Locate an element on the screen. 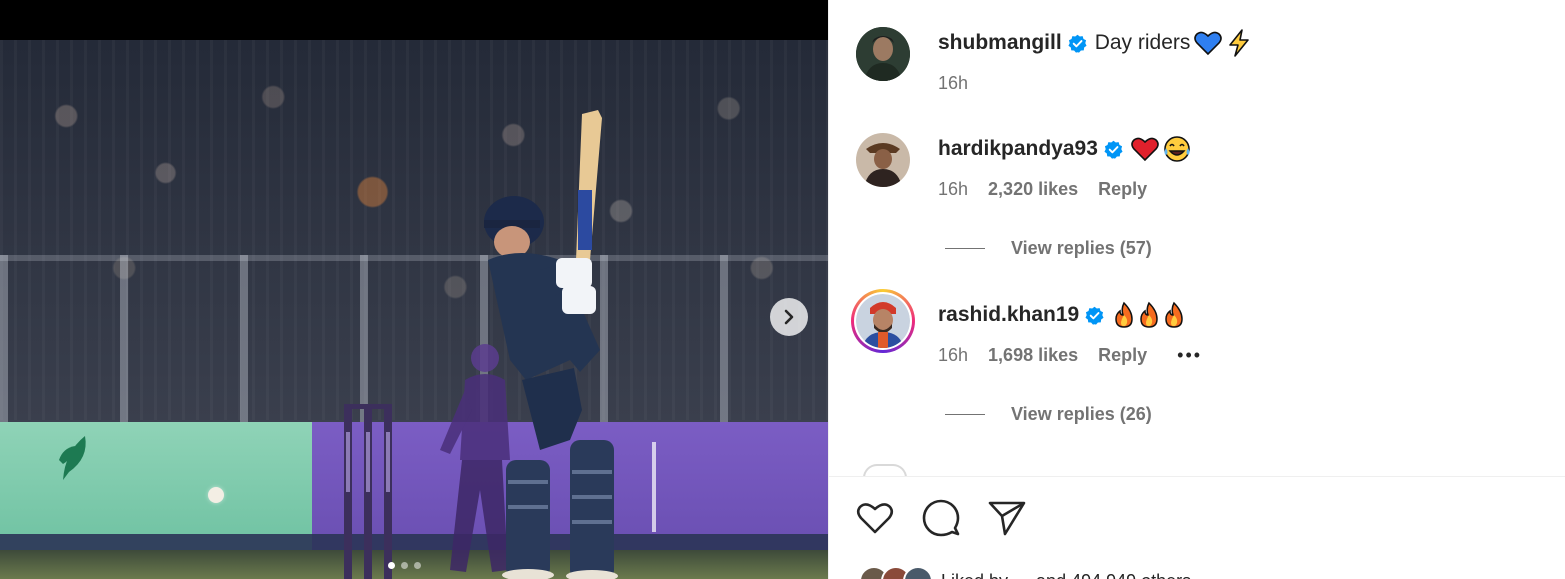 This screenshot has height=579, width=1565. carousel-next-button is located at coordinates (789, 317).